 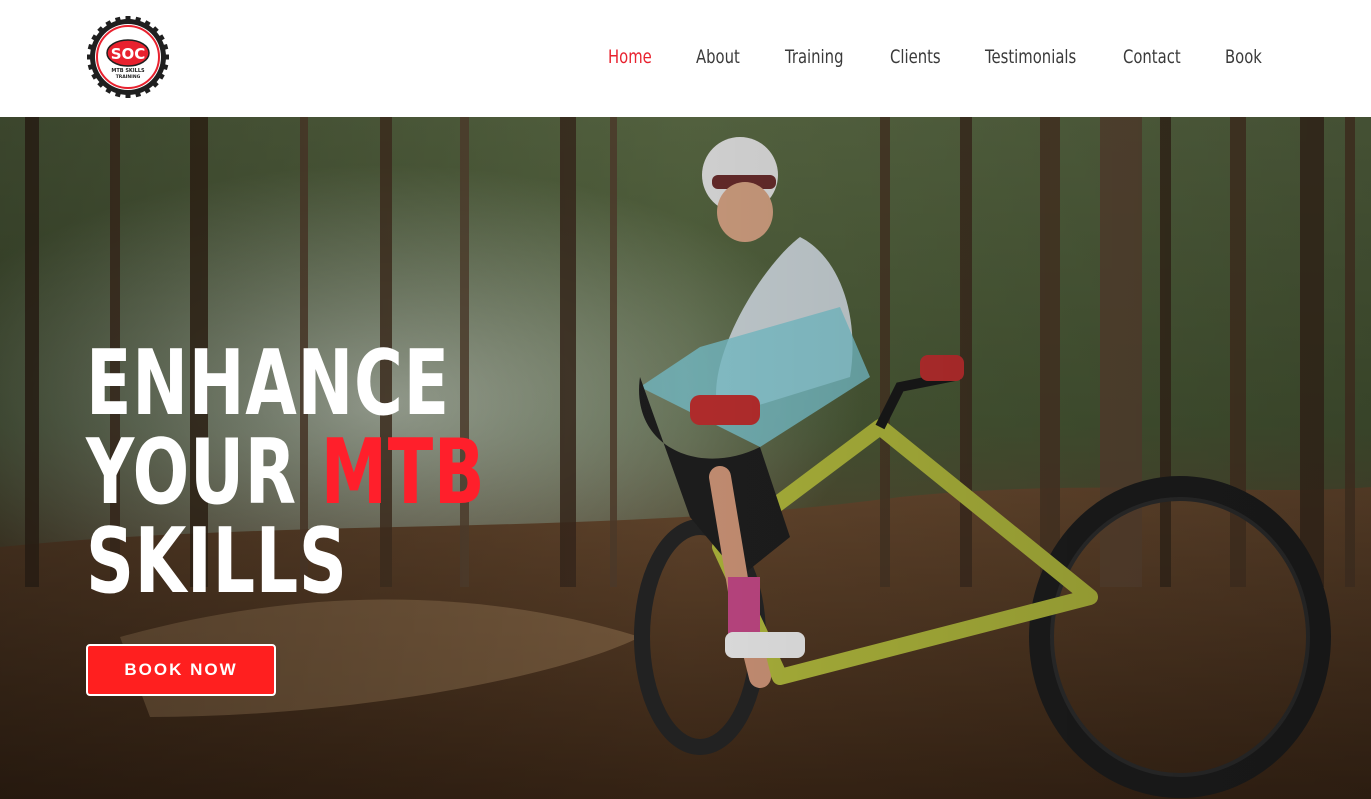 I want to click on nav-book: Book, so click(x=1243, y=57).